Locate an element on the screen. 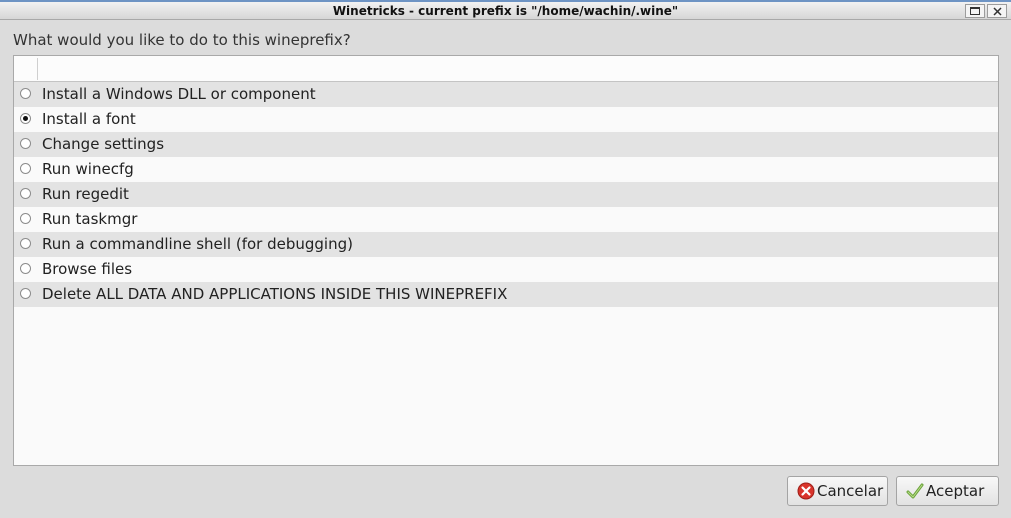 The image size is (1011, 518). list-header is located at coordinates (506, 69).